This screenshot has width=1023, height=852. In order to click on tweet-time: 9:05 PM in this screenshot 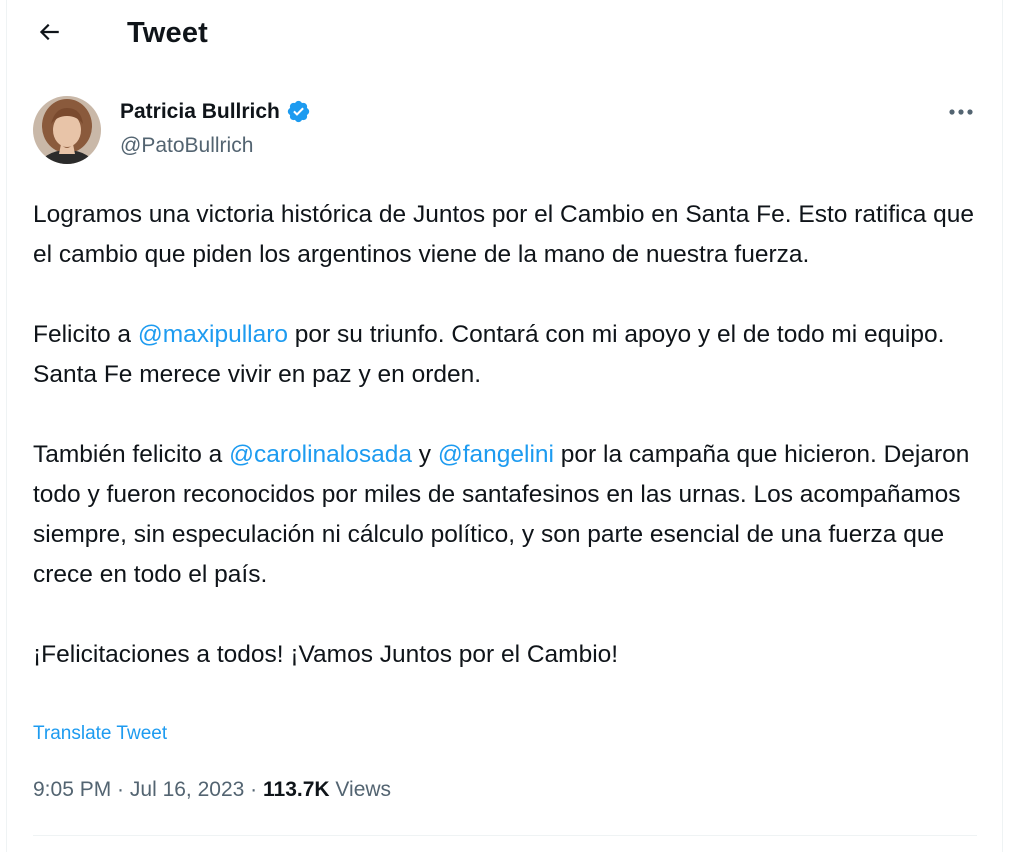, I will do `click(72, 789)`.